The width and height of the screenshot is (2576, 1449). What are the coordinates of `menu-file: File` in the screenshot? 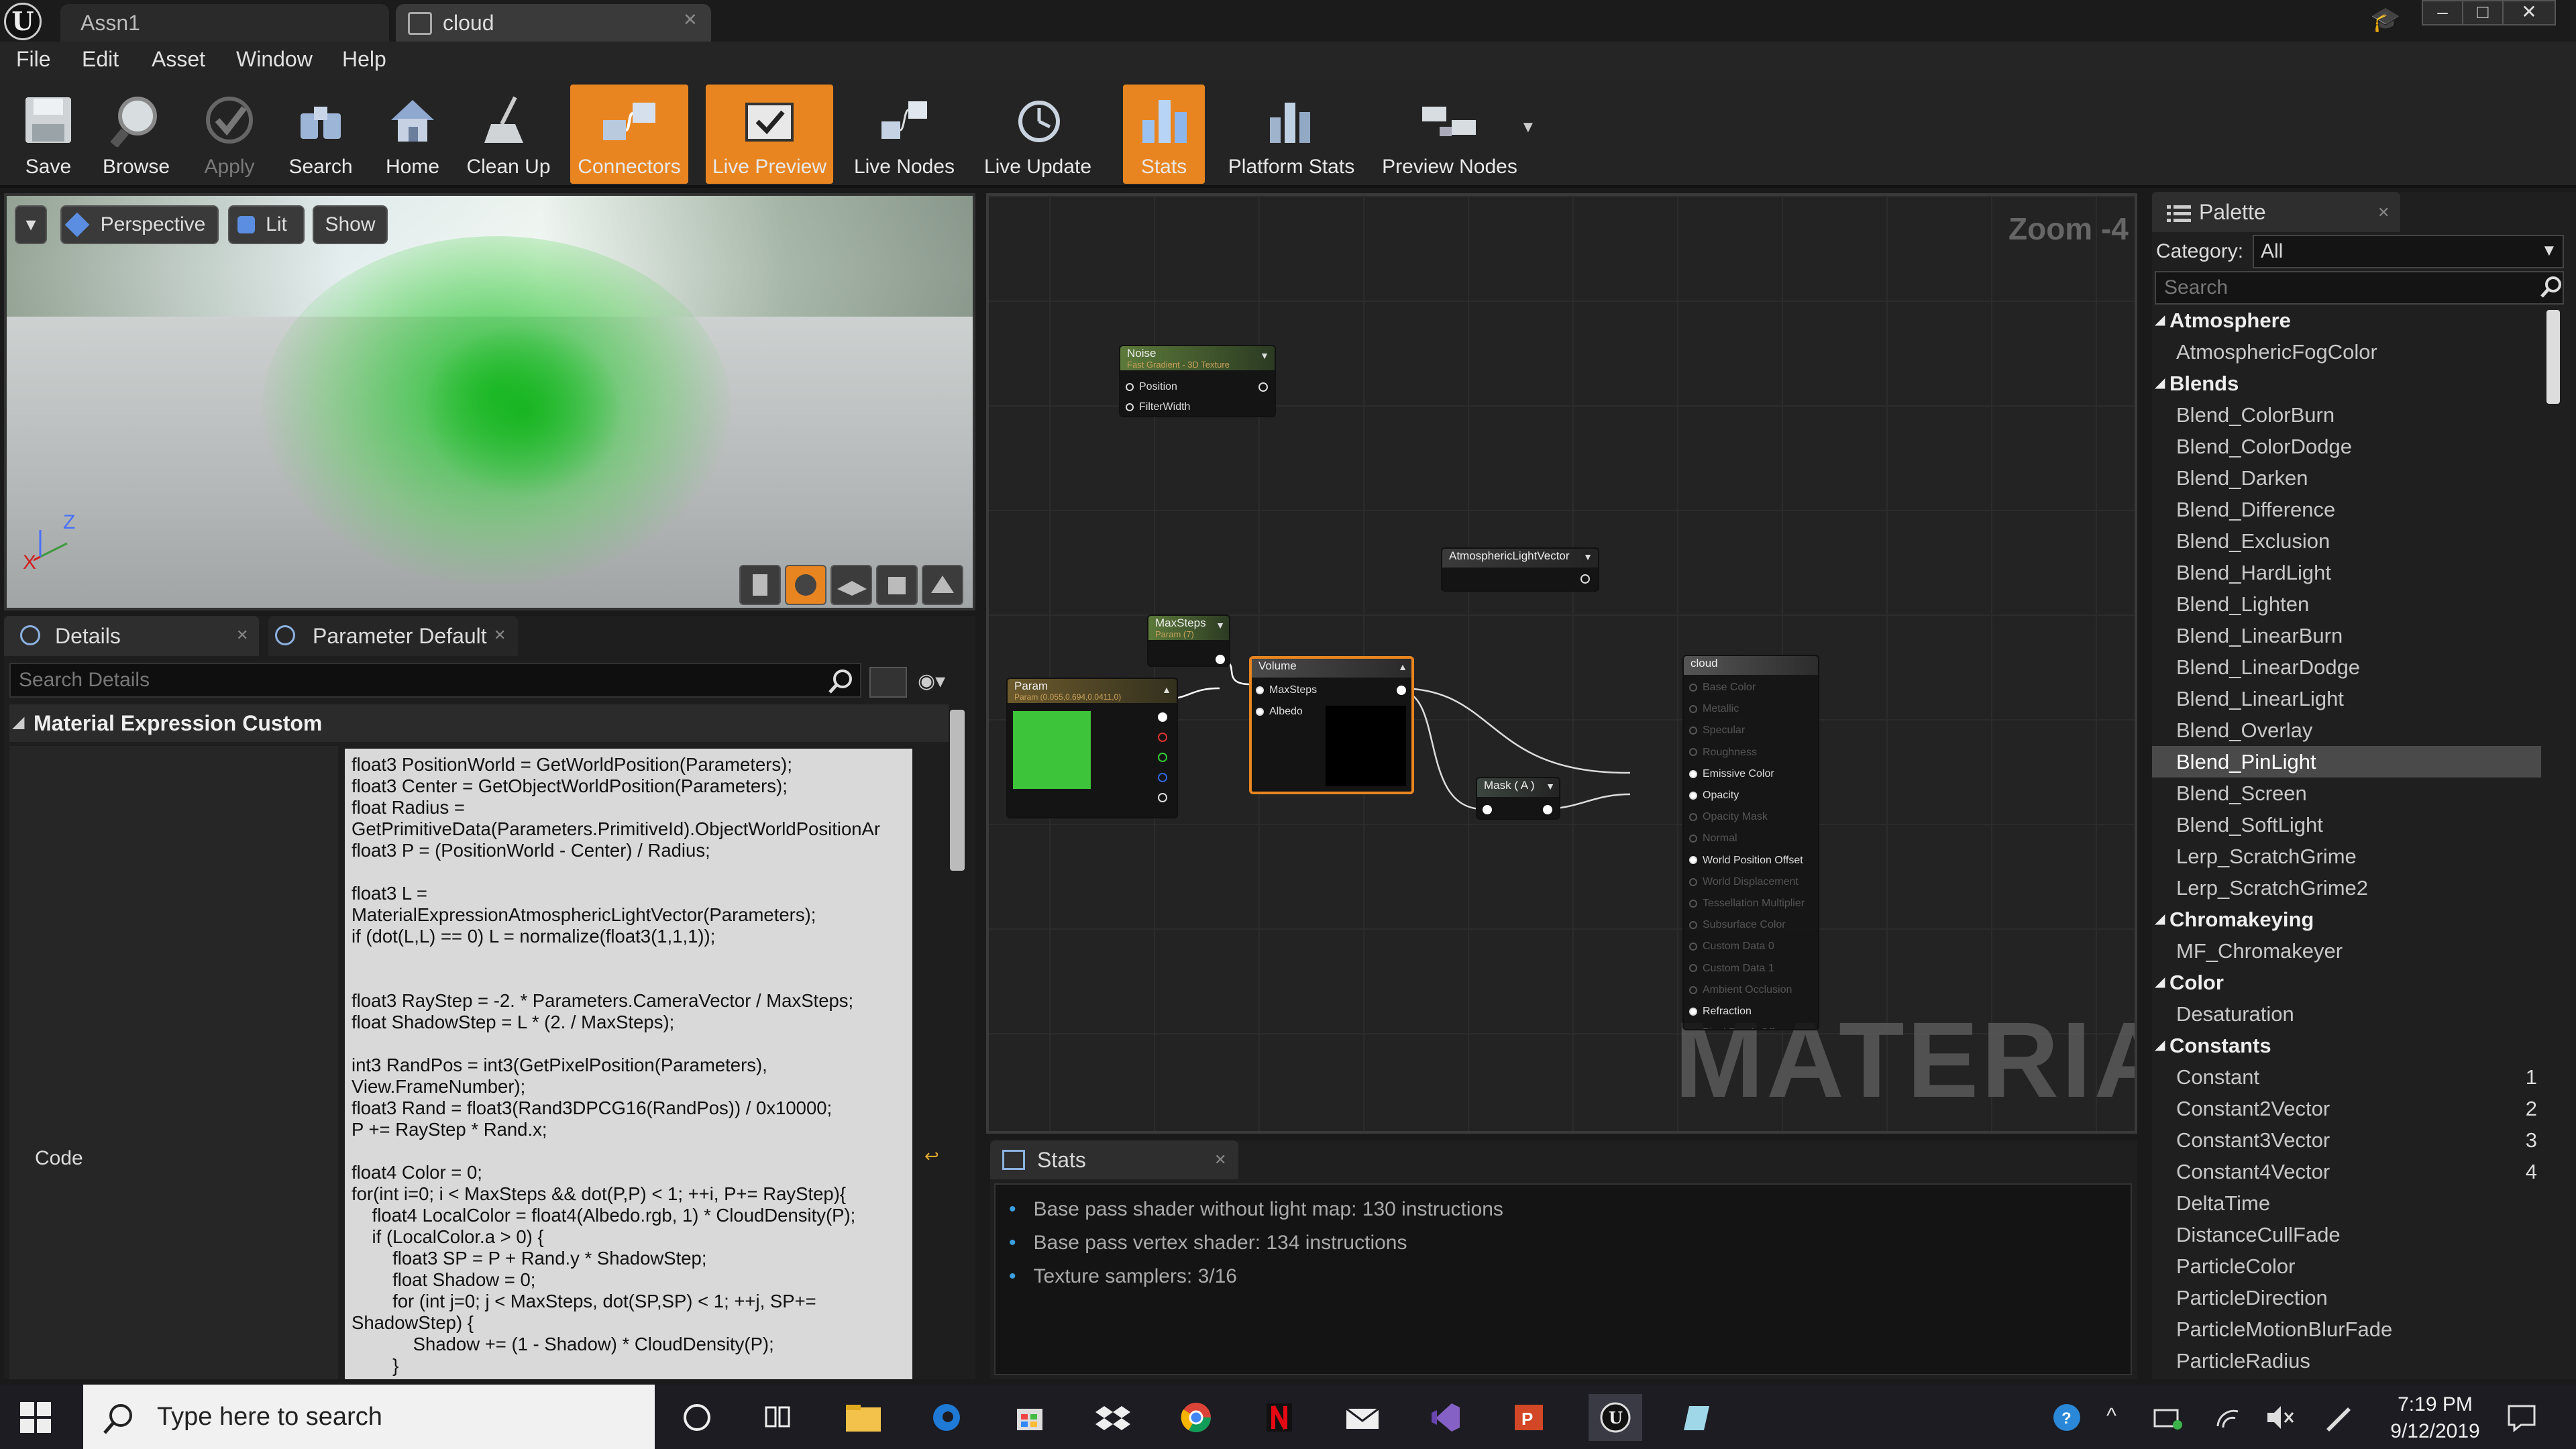 It's located at (33, 59).